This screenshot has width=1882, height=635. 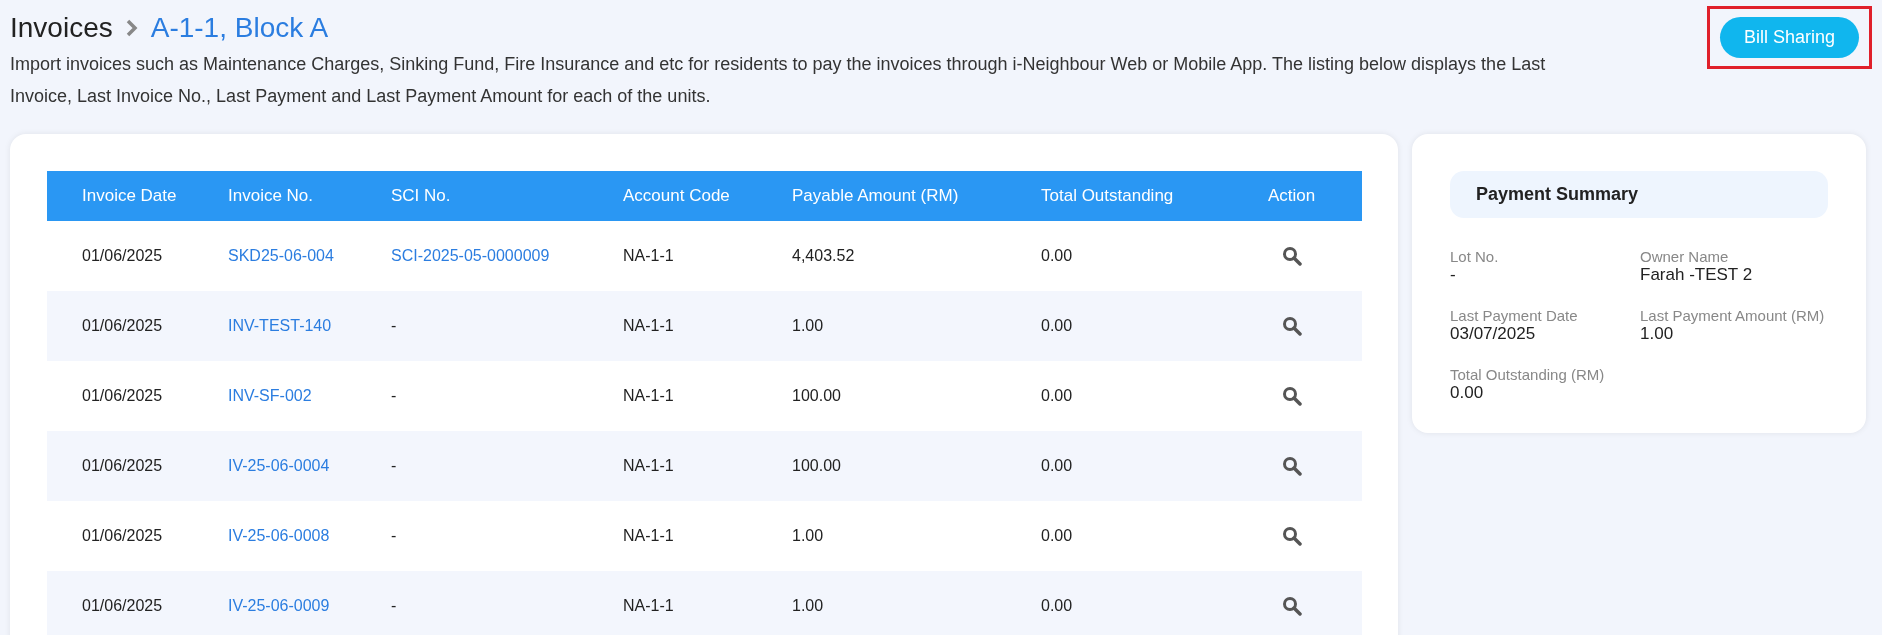 What do you see at coordinates (1697, 275) in the screenshot?
I see `field-value: Farah -TEST 2` at bounding box center [1697, 275].